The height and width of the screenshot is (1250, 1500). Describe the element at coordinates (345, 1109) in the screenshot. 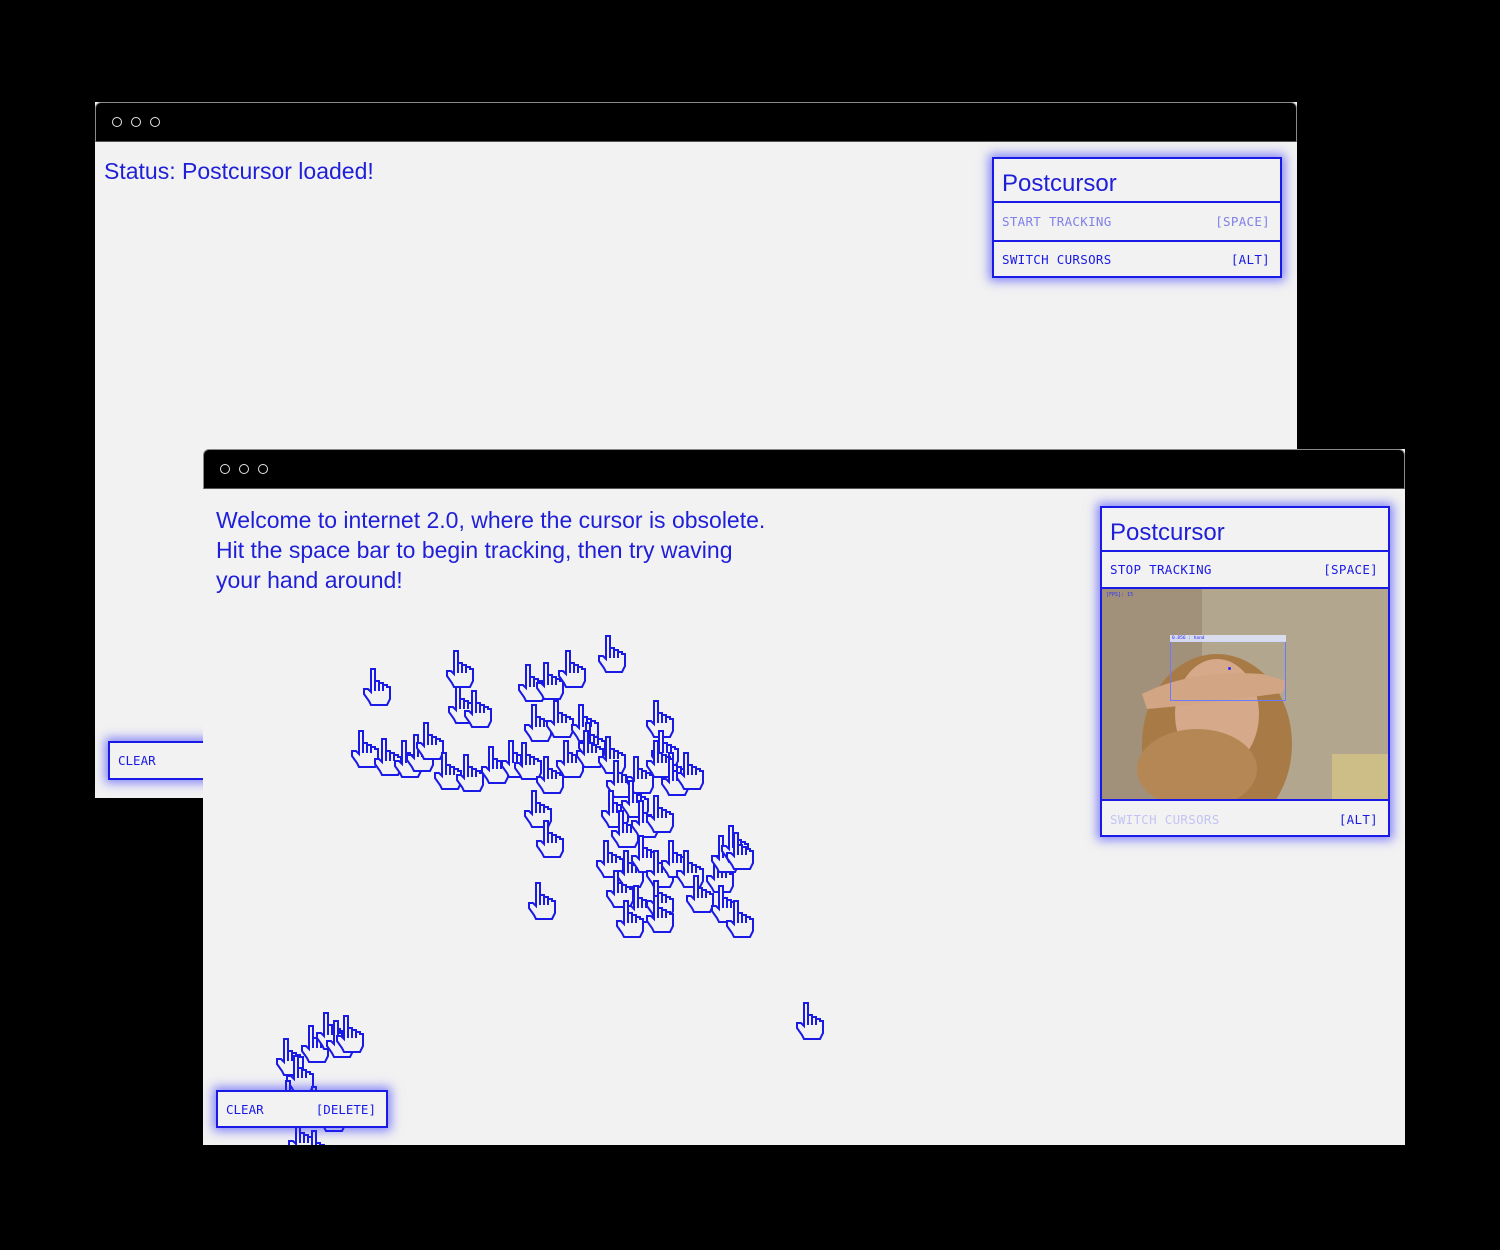

I see `delete-key-hint: [DELETE]` at that location.